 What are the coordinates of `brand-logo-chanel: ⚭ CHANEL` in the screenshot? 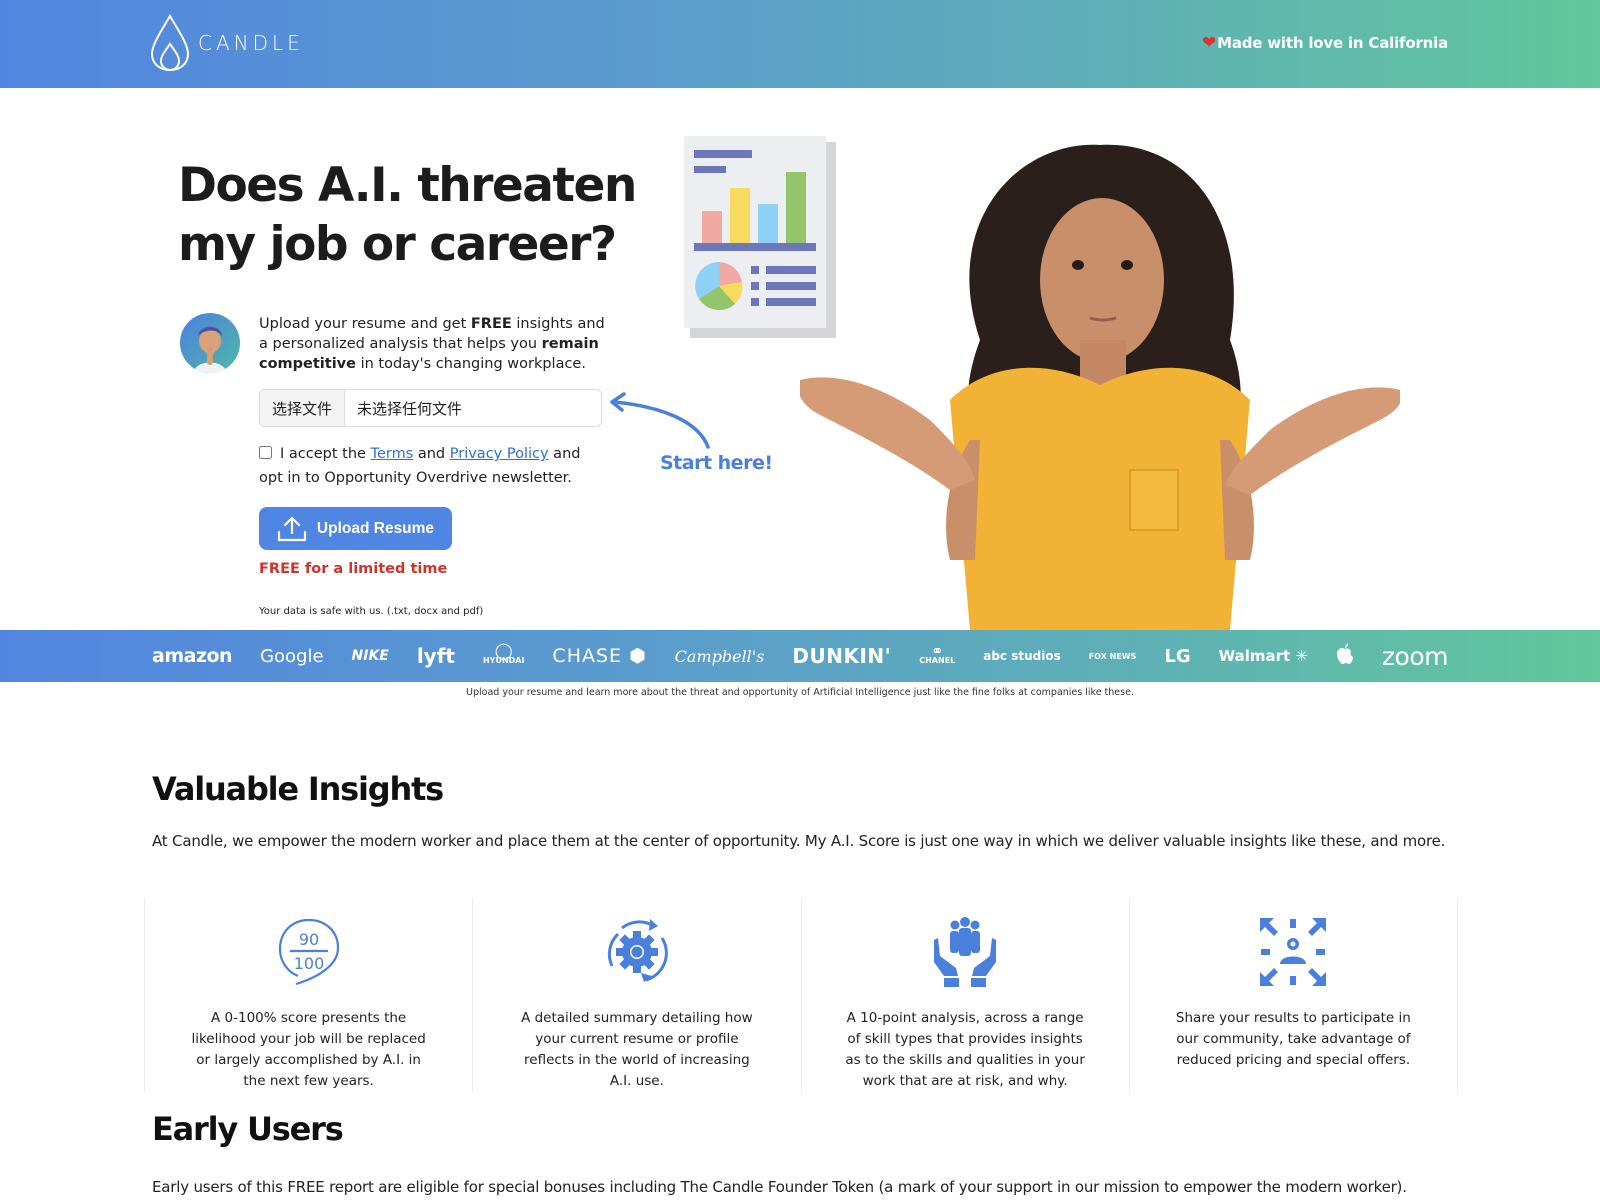 It's located at (937, 654).